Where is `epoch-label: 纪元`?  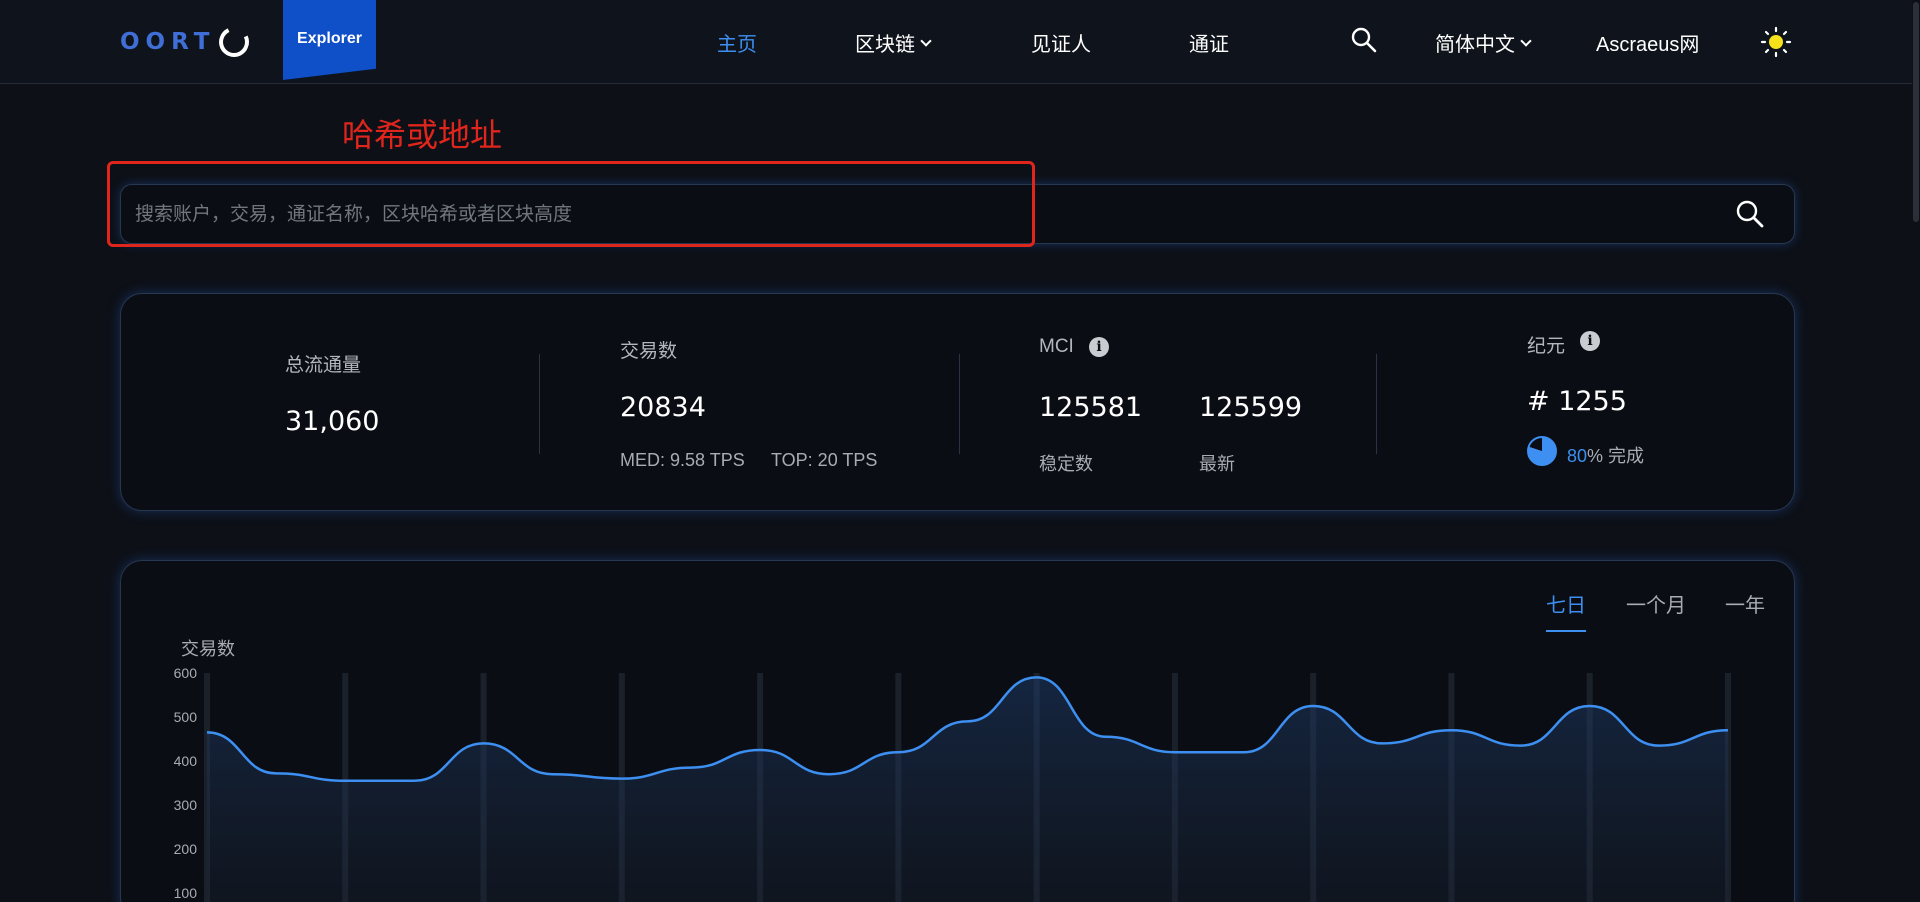
epoch-label: 纪元 is located at coordinates (1546, 346).